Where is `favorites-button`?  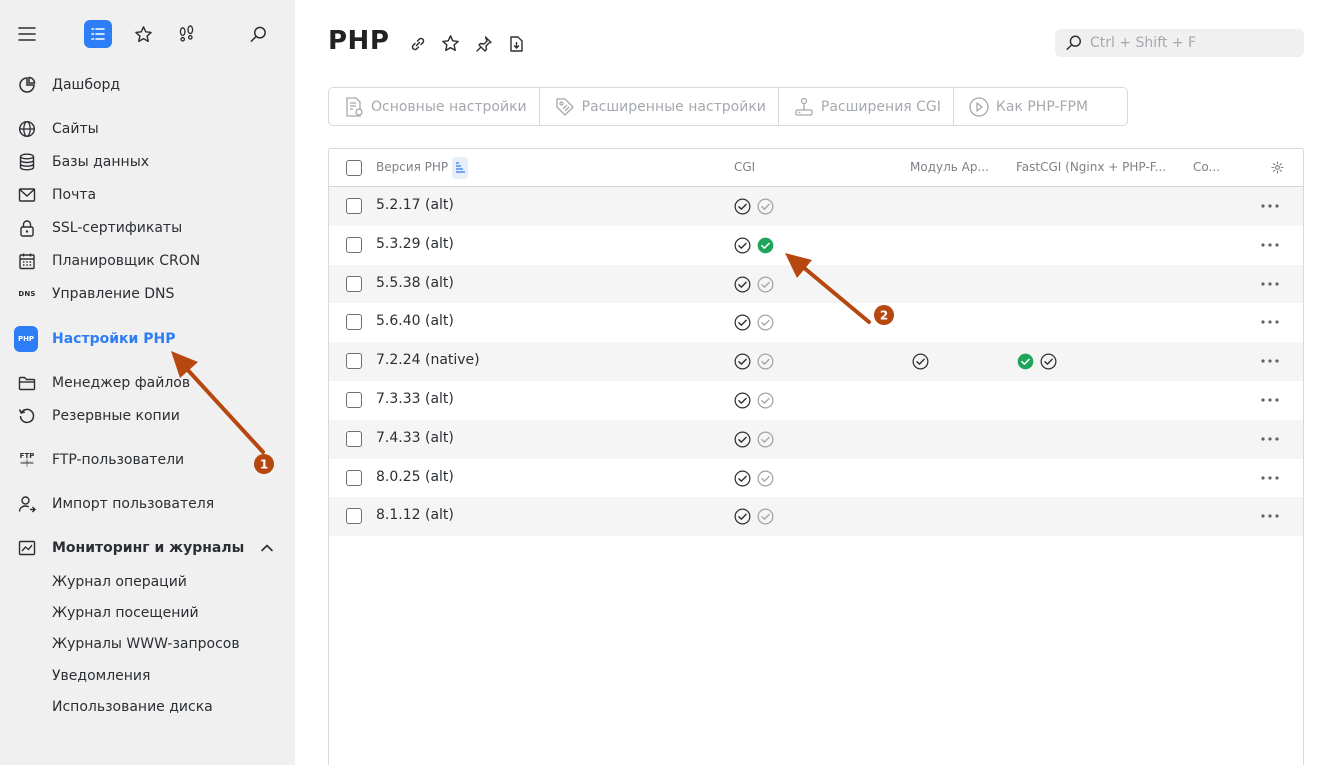 favorites-button is located at coordinates (143, 34).